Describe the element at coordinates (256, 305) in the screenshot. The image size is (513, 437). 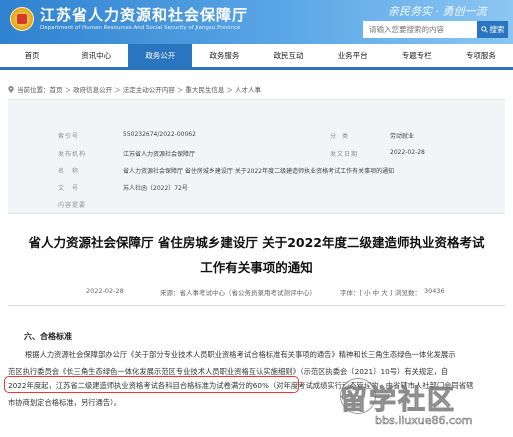
I see `divider` at that location.